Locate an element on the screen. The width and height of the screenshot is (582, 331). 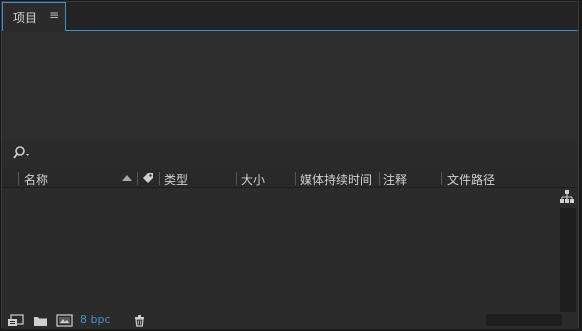
bit-depth-button: 8 bpc is located at coordinates (95, 319).